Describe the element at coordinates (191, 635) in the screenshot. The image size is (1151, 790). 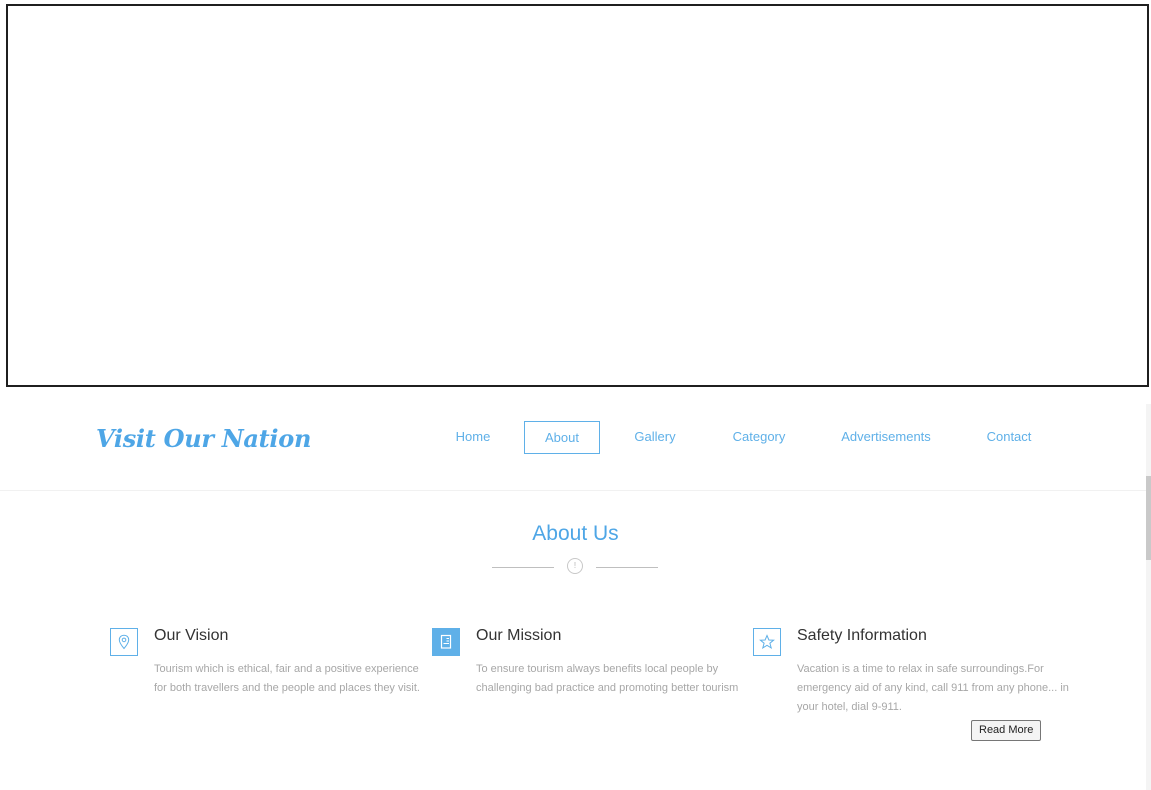
I see `feature-title: Our Vision` at that location.